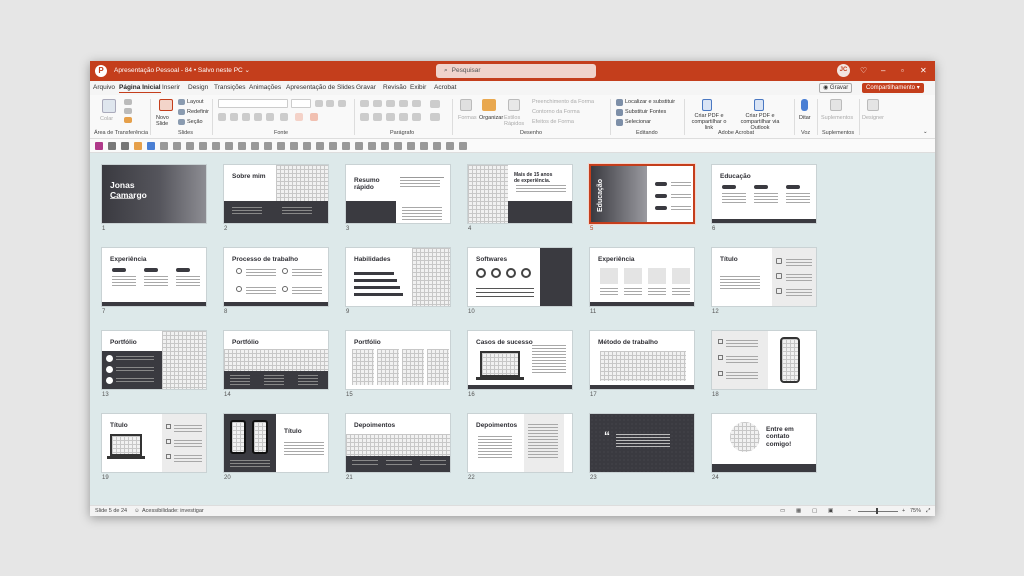 This screenshot has height=576, width=1024. Describe the element at coordinates (230, 87) in the screenshot. I see `tab-transições: Transições` at that location.